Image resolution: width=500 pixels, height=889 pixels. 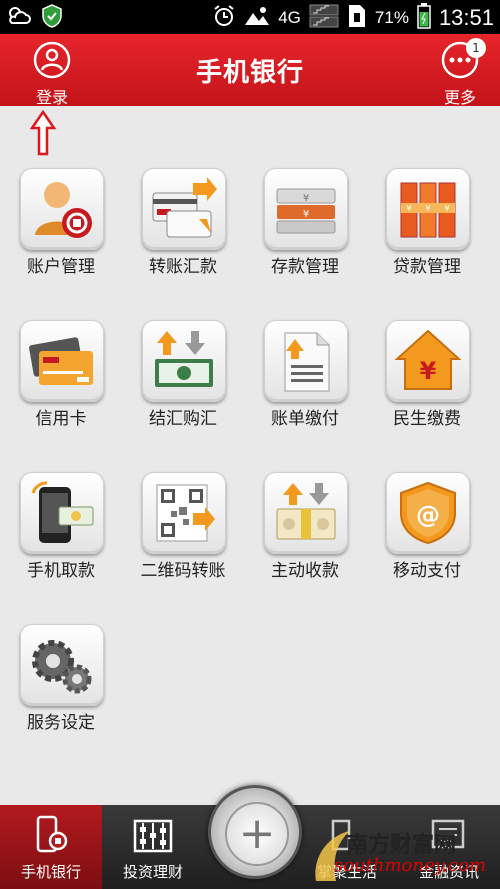 What do you see at coordinates (61, 571) in the screenshot?
I see `menu-label: 手机取款` at bounding box center [61, 571].